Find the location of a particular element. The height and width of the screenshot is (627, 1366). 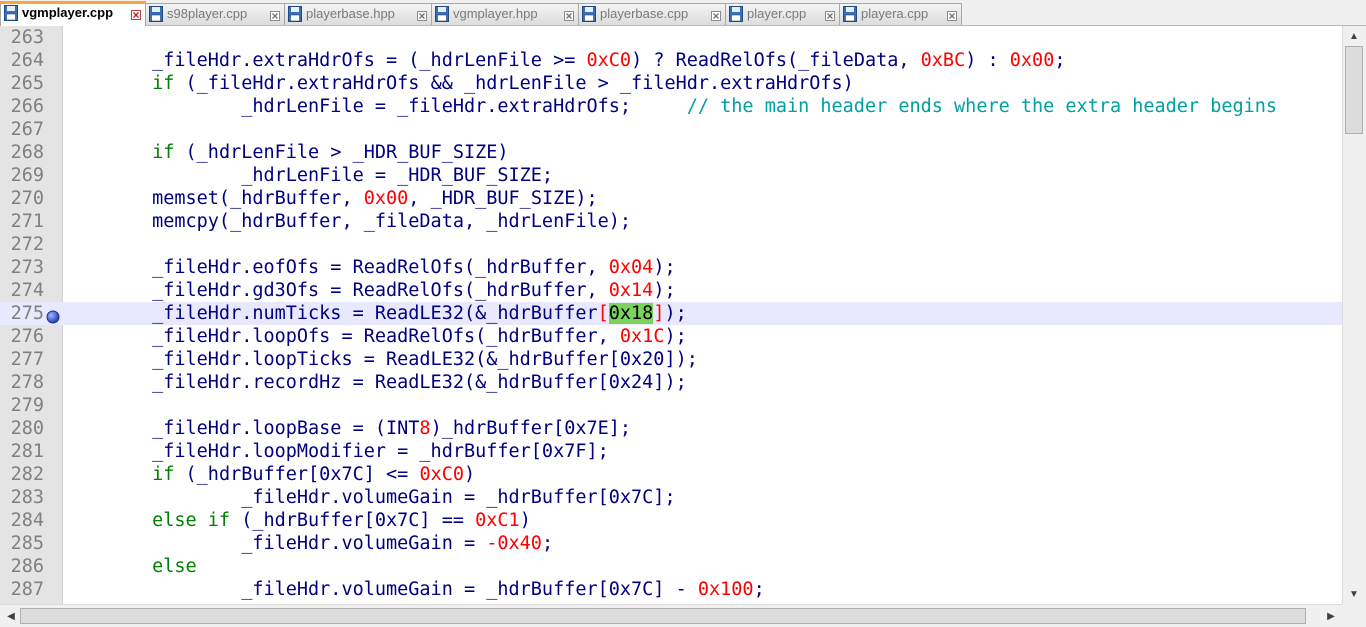

tab-playerbase-cpp: playerbase.cpp is located at coordinates (652, 14).